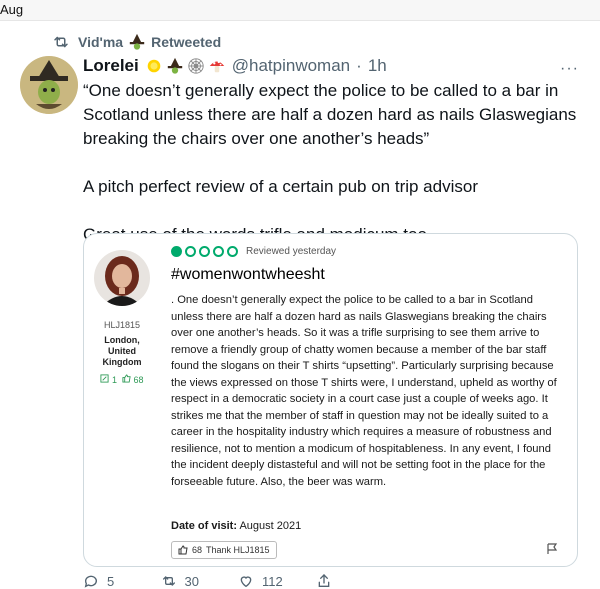 This screenshot has height=589, width=600. I want to click on mushroom-emoji-icon, so click(216, 66).